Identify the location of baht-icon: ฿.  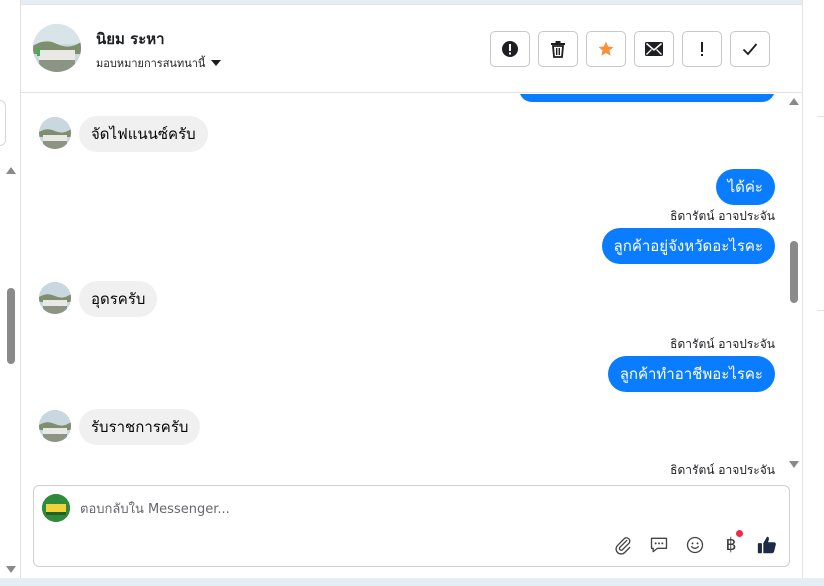
(731, 545).